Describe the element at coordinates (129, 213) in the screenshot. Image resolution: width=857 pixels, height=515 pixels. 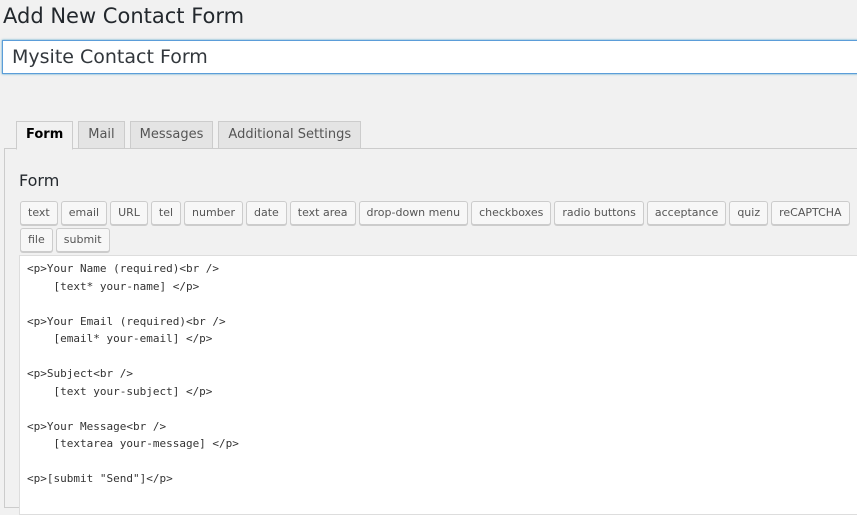
I see `tag-button-url: URL` at that location.